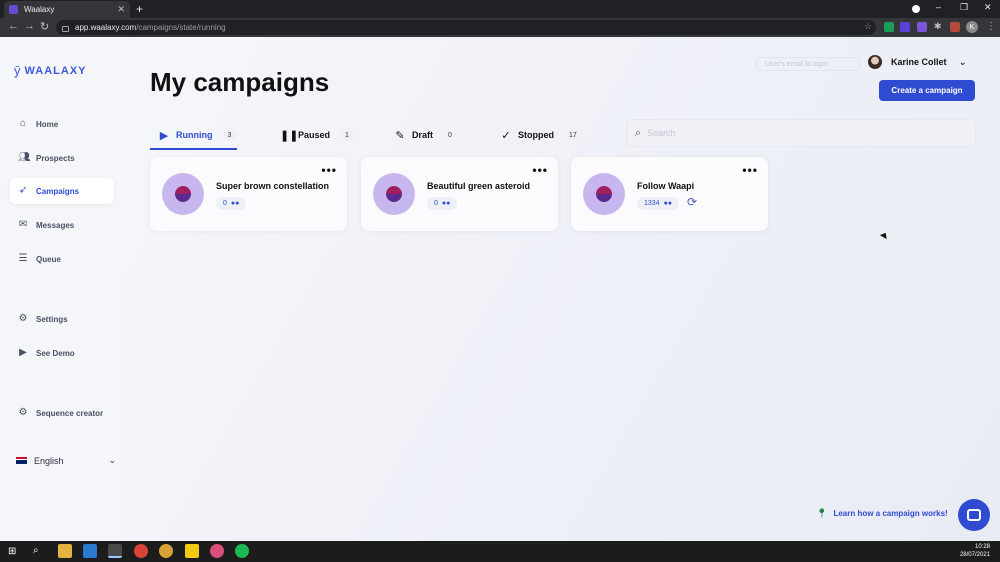 The width and height of the screenshot is (1000, 562). Describe the element at coordinates (822, 513) in the screenshot. I see `pin-icon: 📍︎` at that location.